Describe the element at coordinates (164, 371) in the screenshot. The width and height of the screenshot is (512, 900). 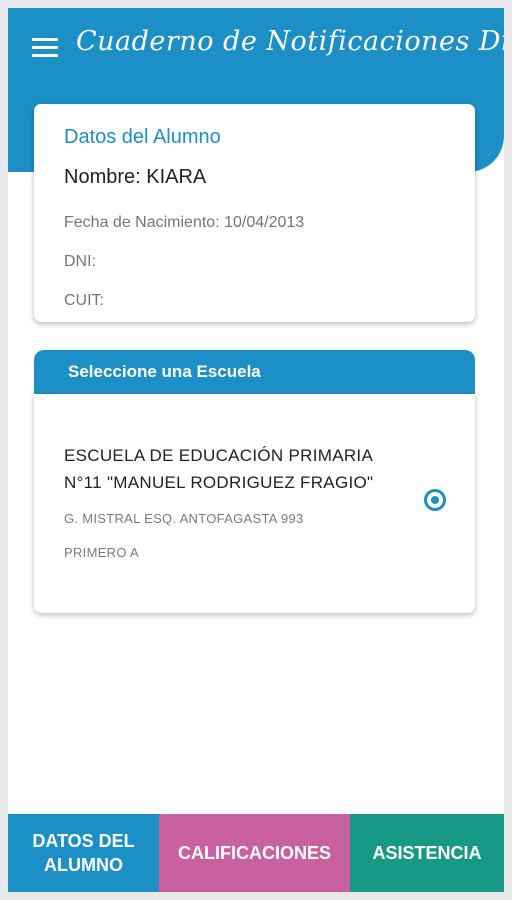
I see `school-select-title: Seleccione una Escuela` at that location.